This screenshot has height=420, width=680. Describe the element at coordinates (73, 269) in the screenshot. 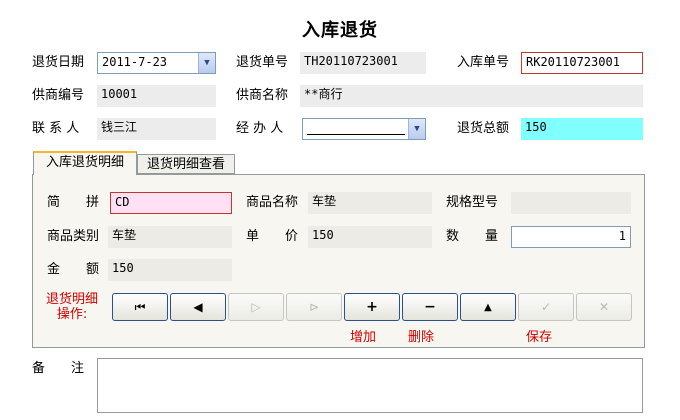

I see `amount-label: 金 额` at that location.